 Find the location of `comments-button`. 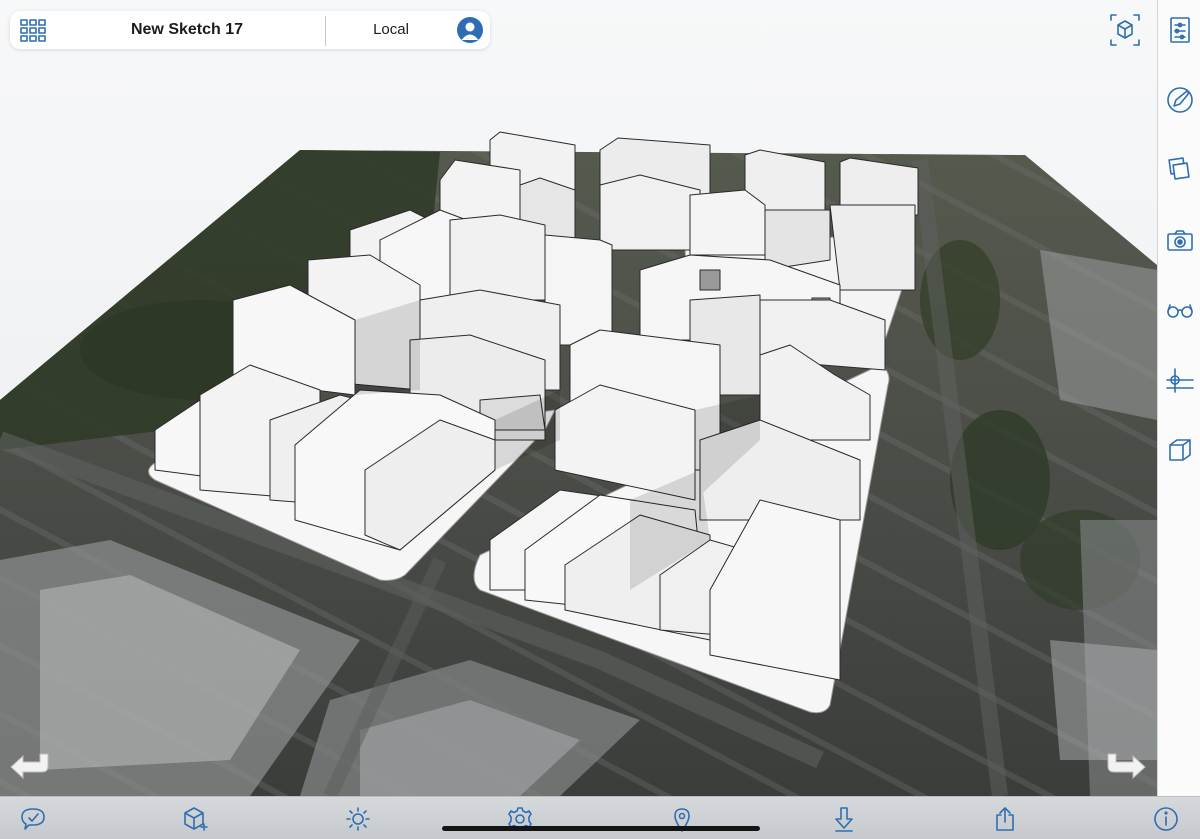

comments-button is located at coordinates (33, 819).